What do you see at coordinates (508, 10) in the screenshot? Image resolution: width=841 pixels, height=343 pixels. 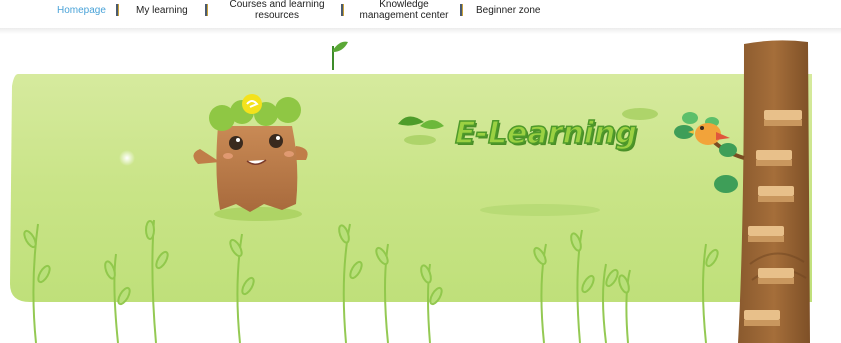 I see `nav-item-beginner-zone: Beginner zone` at bounding box center [508, 10].